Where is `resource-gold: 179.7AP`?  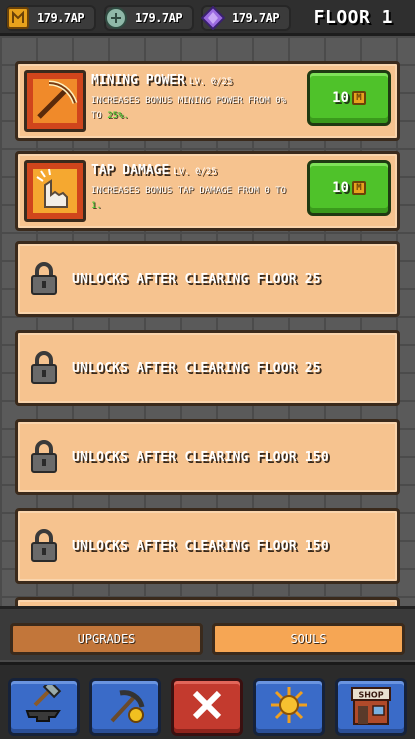 resource-gold: 179.7AP is located at coordinates (51, 18).